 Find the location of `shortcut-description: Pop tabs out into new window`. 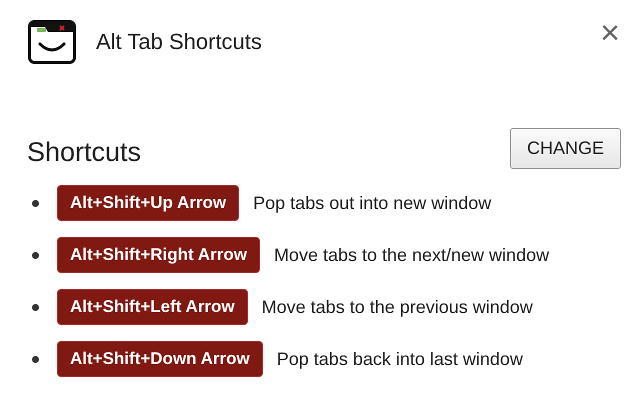

shortcut-description: Pop tabs out into new window is located at coordinates (372, 203).